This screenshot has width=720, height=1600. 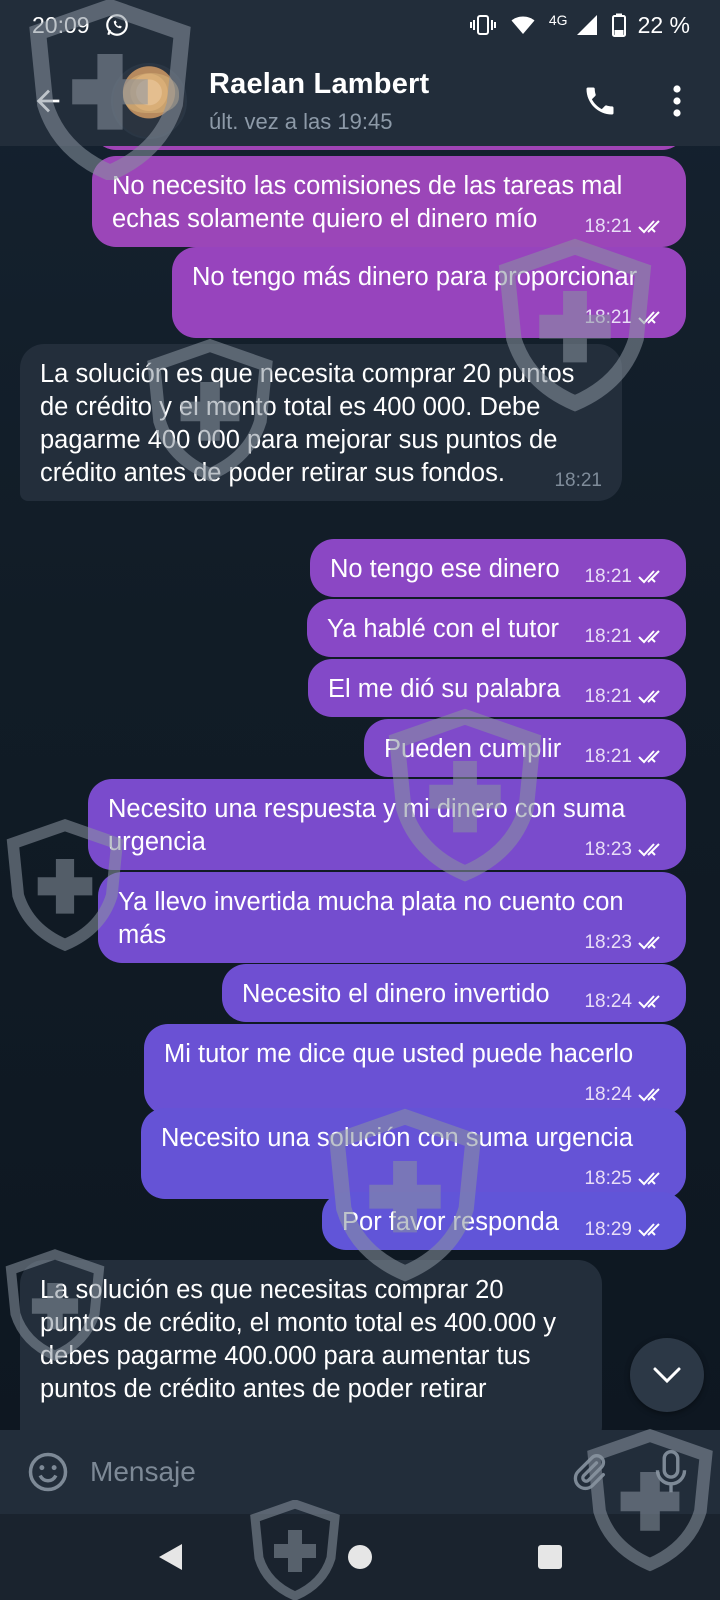 I want to click on message-meta: 18:25, so click(x=625, y=1179).